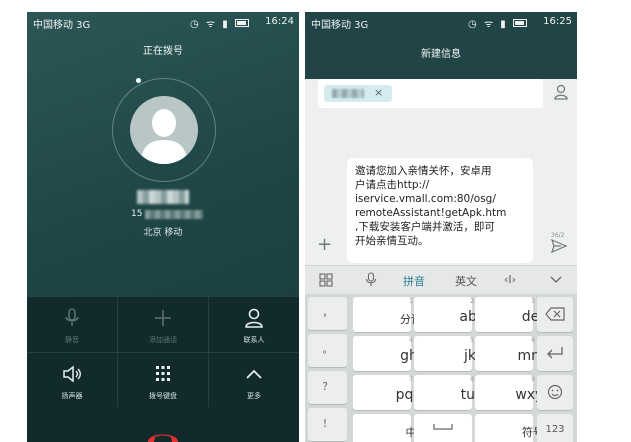  I want to click on backspace-key, so click(555, 314).